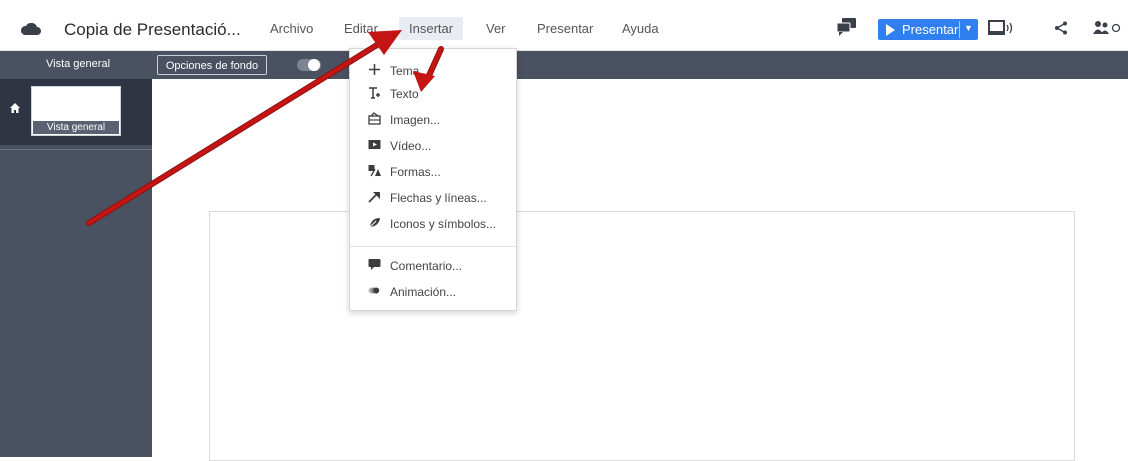  I want to click on leaf-icon, so click(374, 223).